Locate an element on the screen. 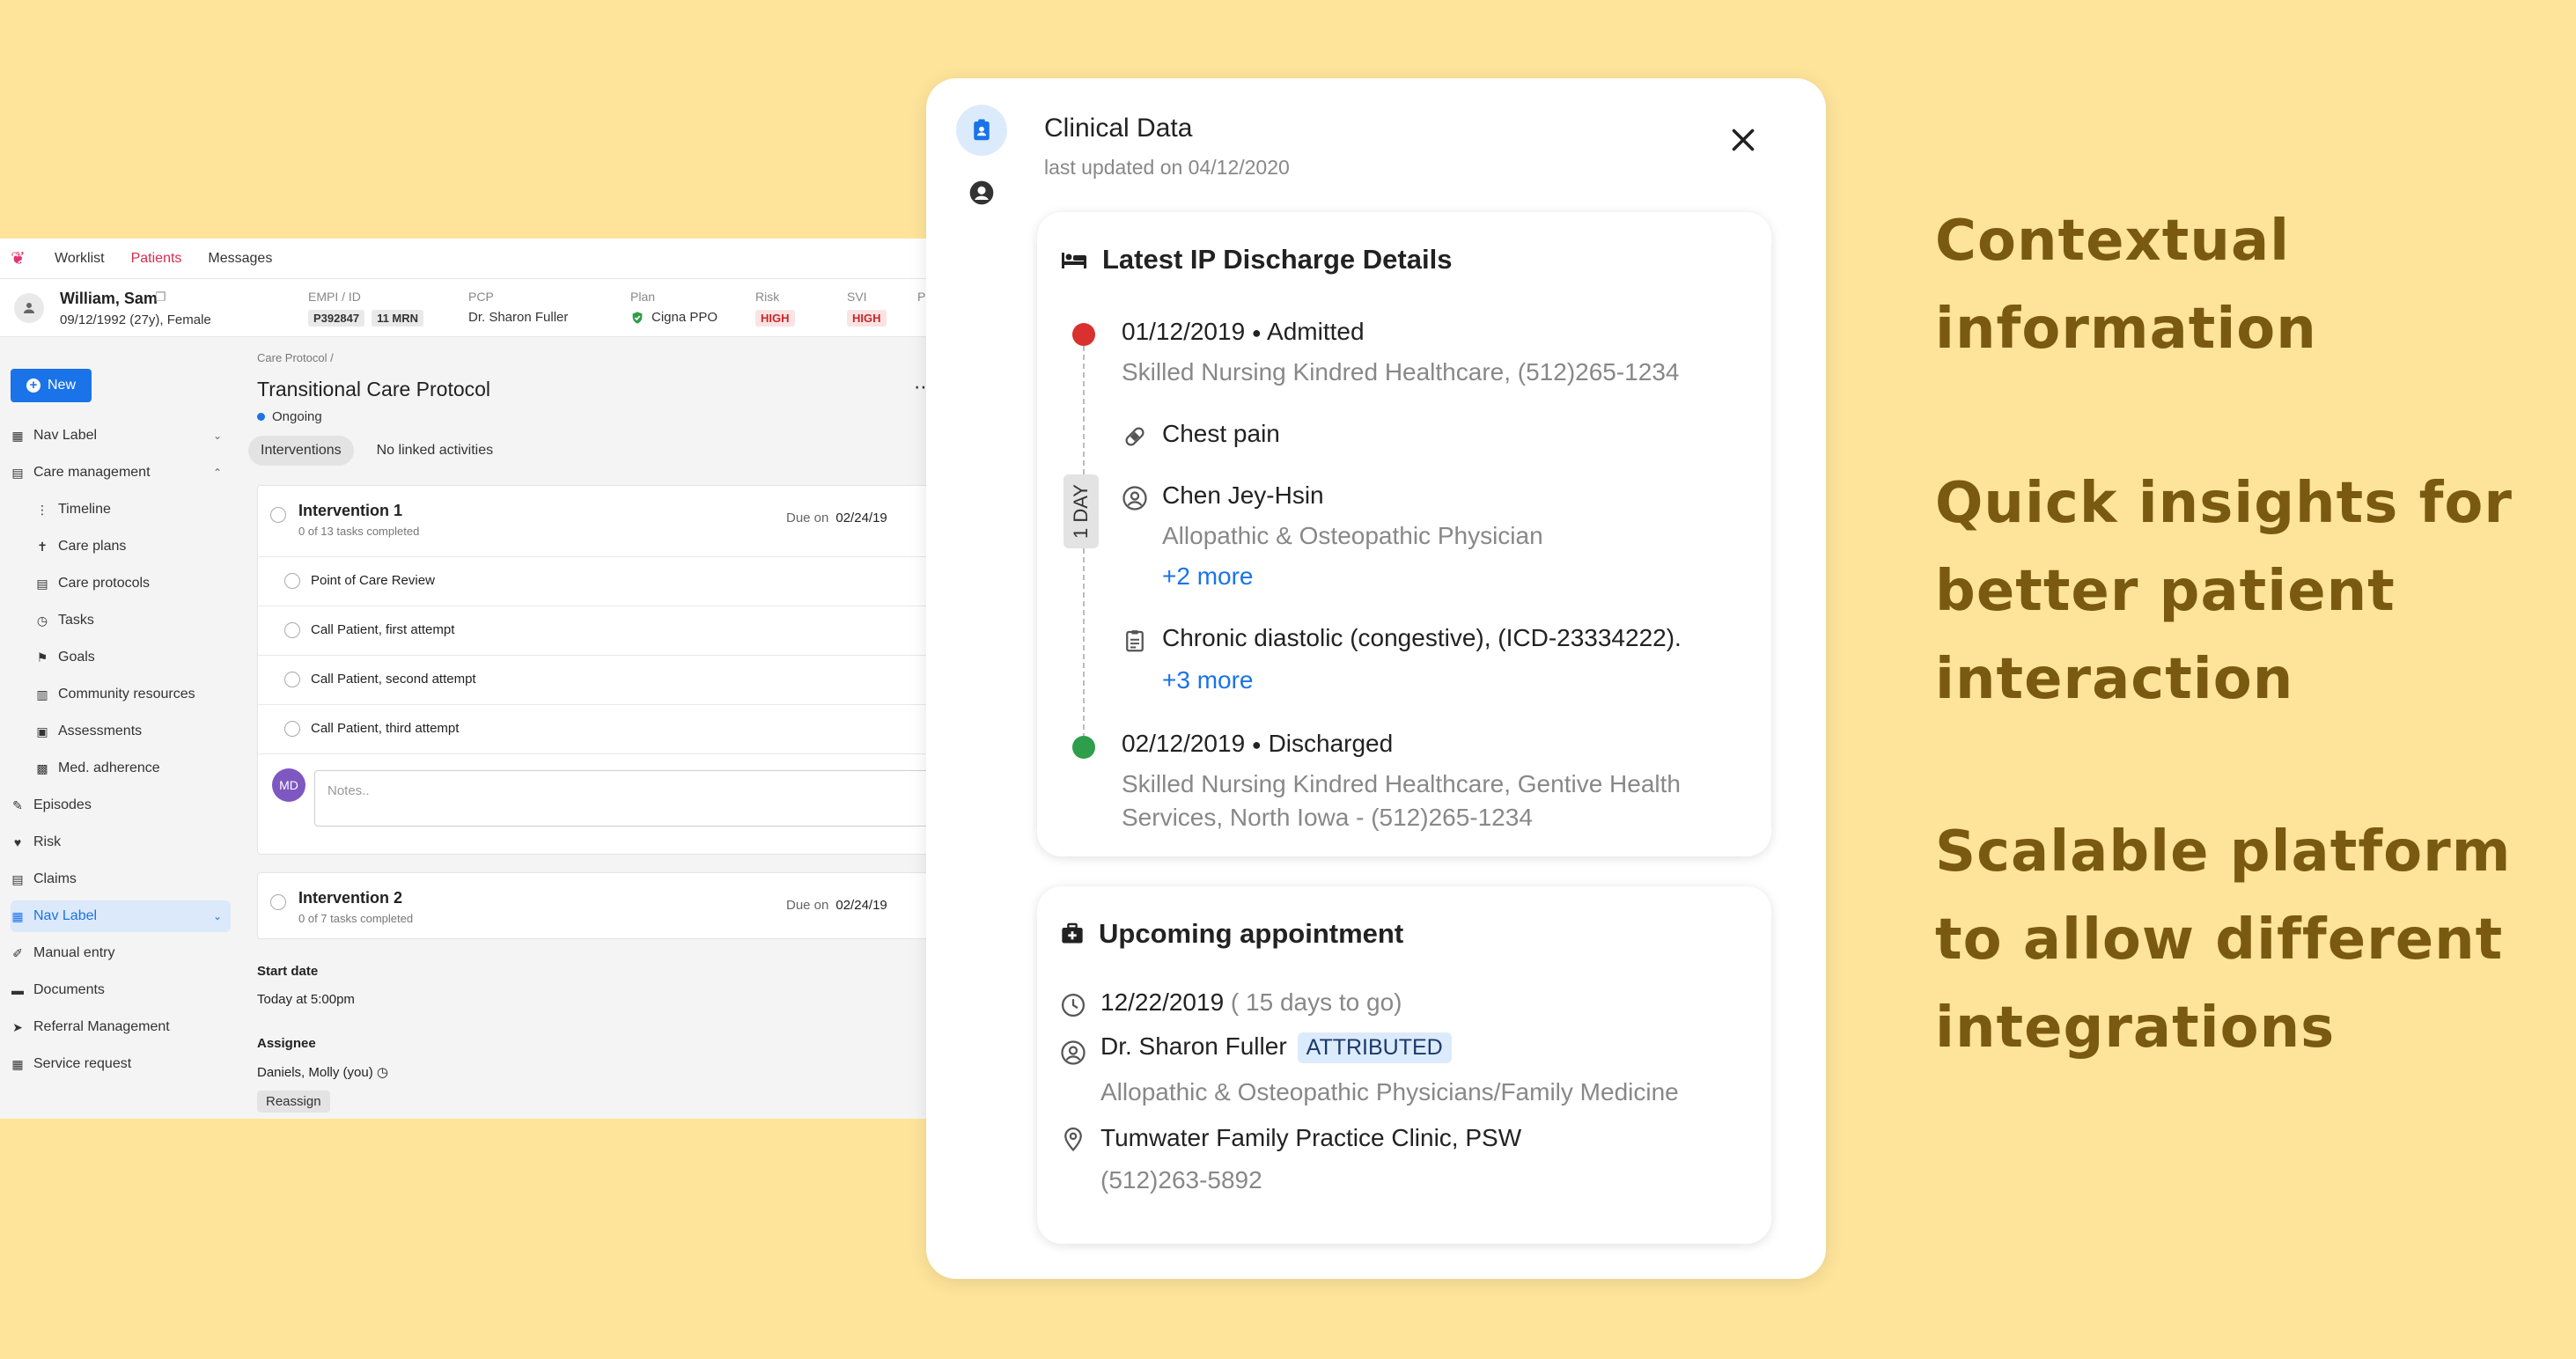 The height and width of the screenshot is (1359, 2576). medical-bag-icon is located at coordinates (1072, 933).